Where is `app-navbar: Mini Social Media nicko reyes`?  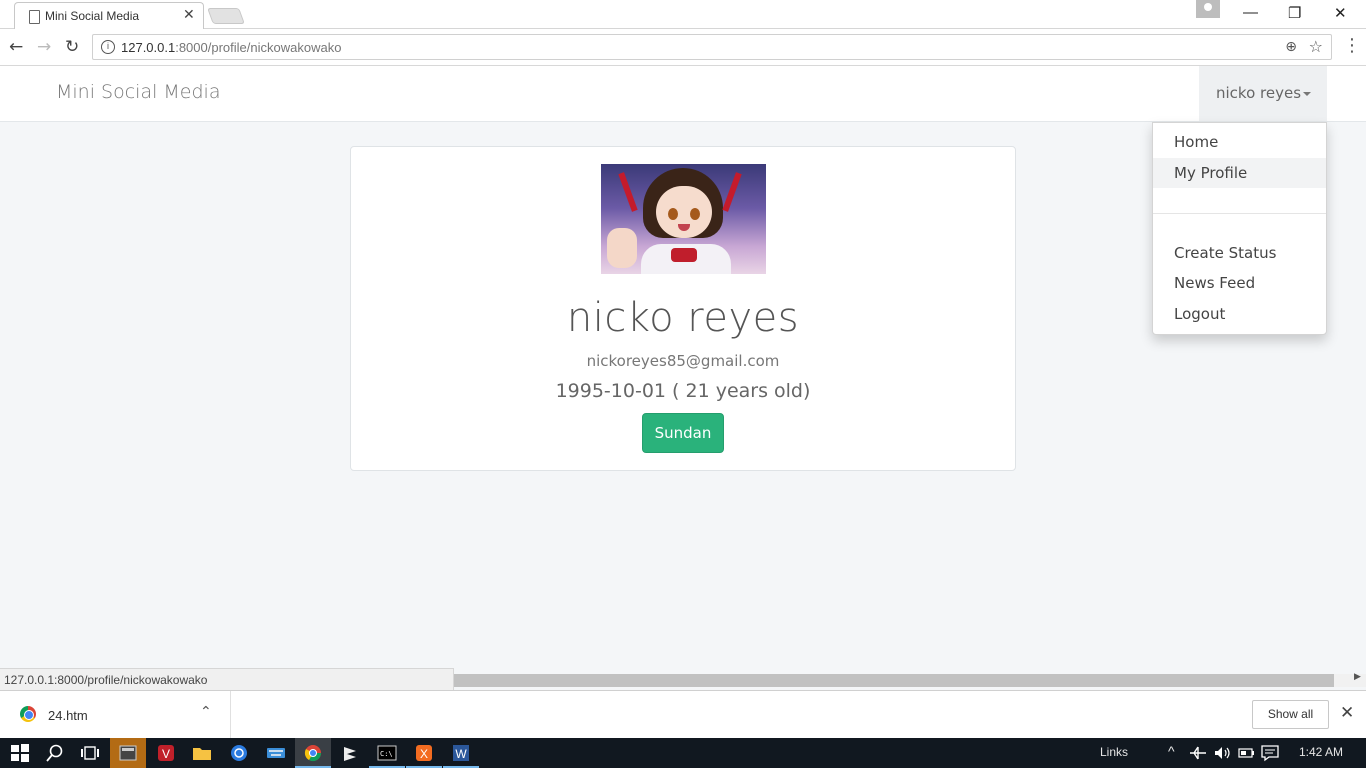 app-navbar: Mini Social Media nicko reyes is located at coordinates (683, 94).